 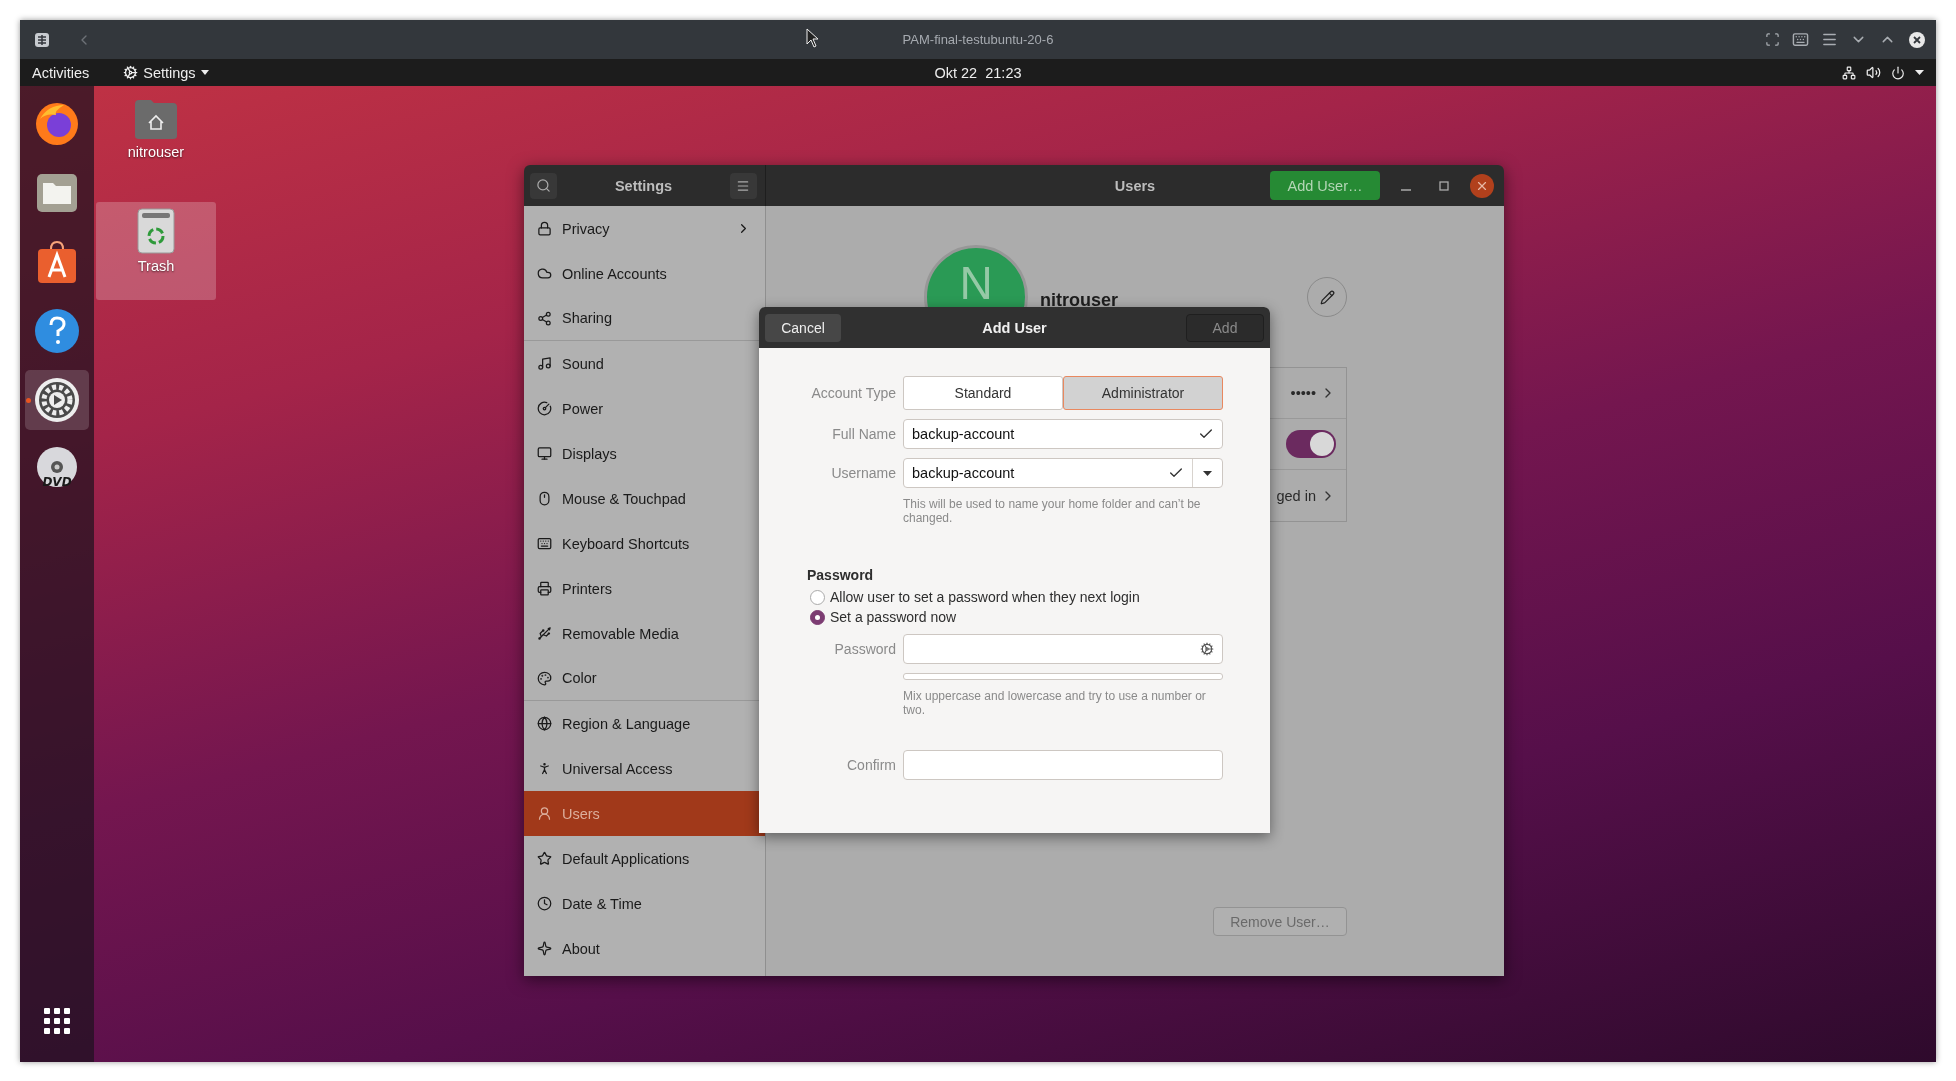 I want to click on field-label: Full Name, so click(x=863, y=434).